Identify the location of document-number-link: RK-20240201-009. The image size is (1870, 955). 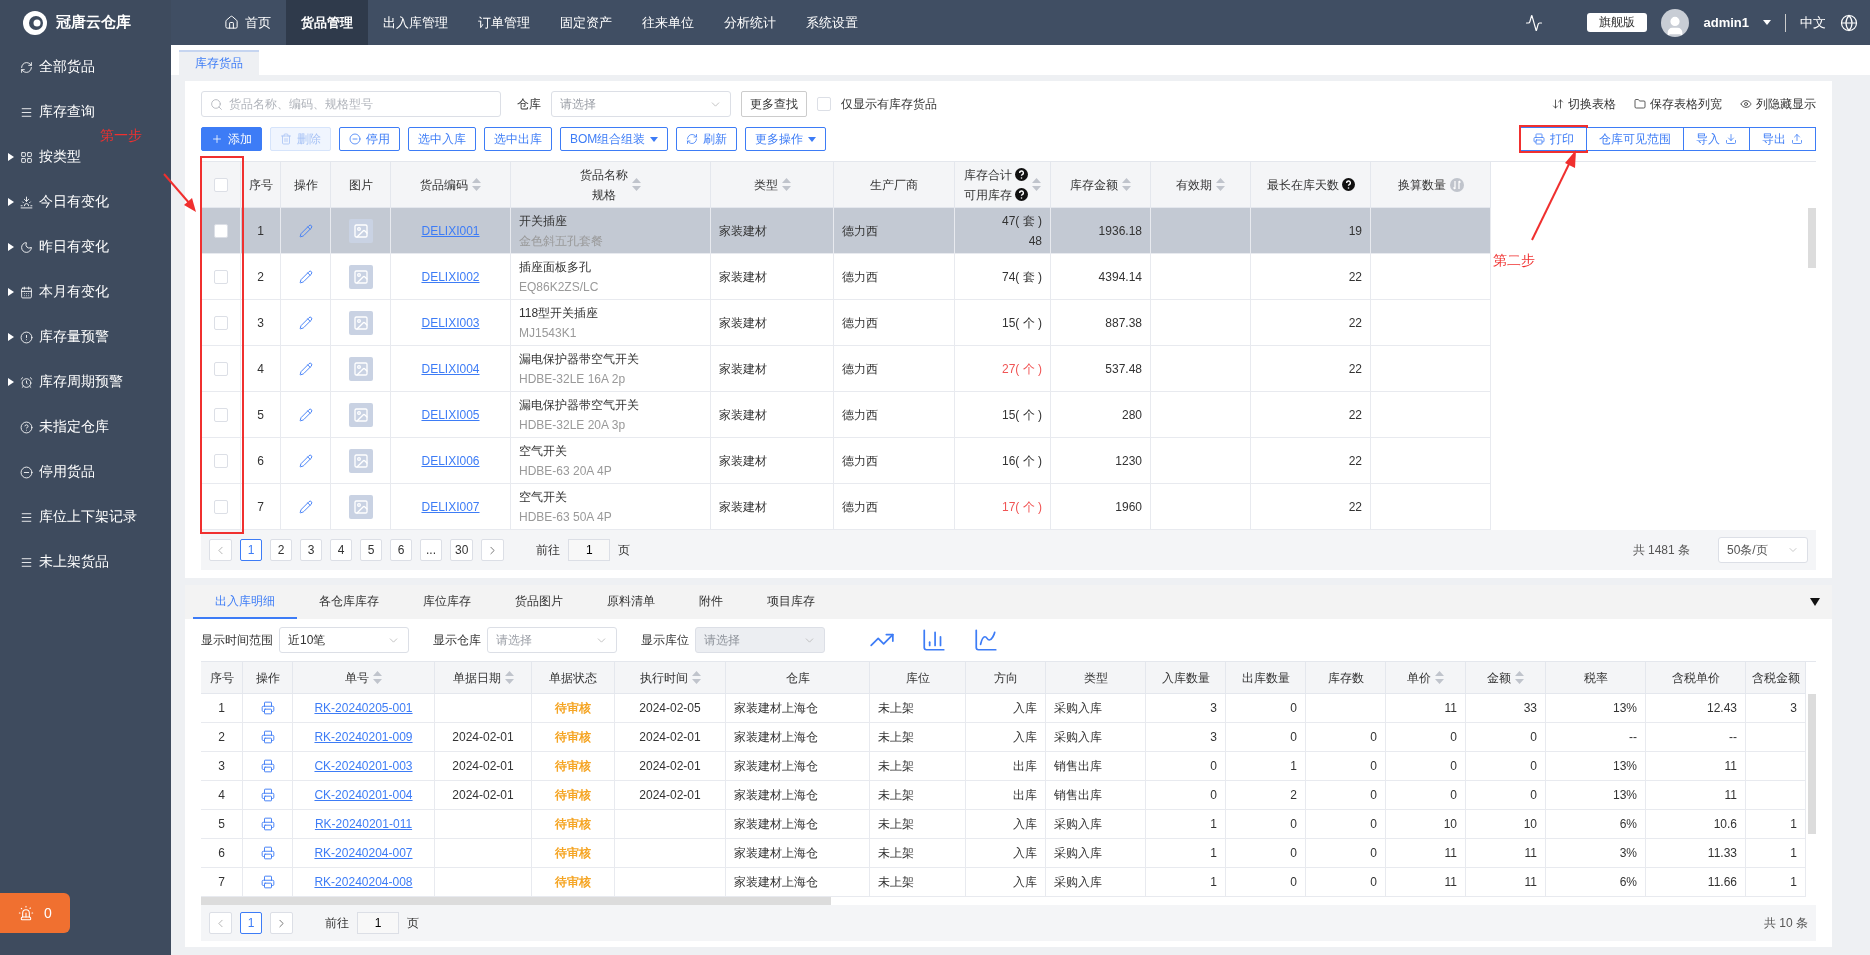
(363, 737).